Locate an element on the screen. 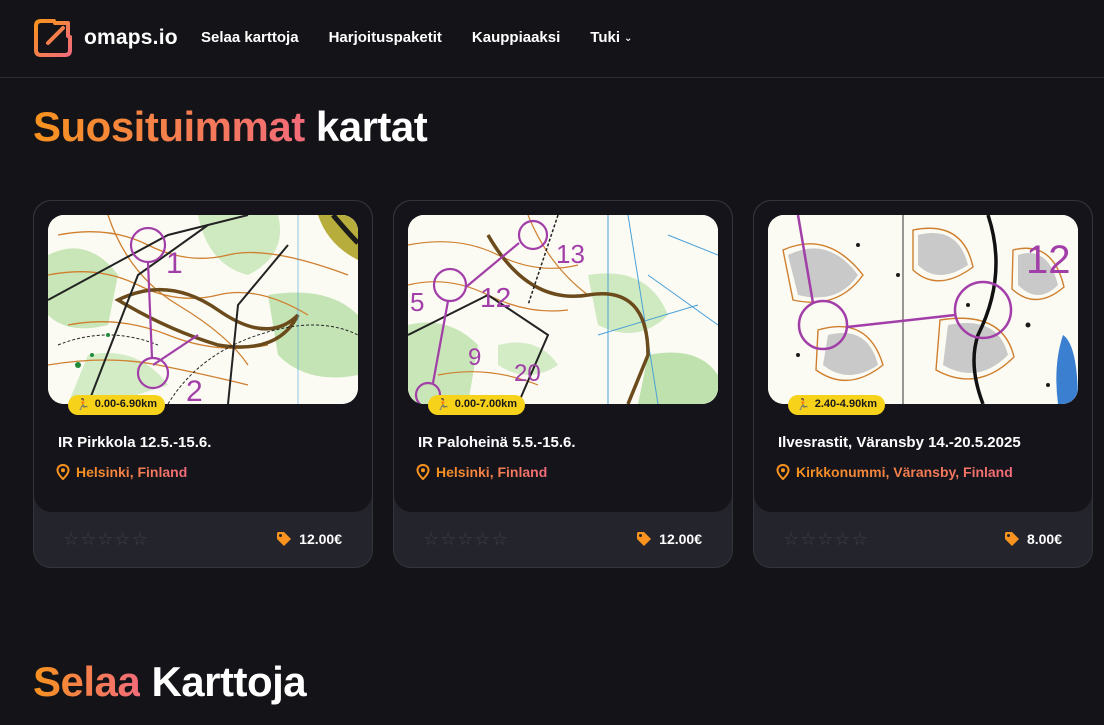  section-title-popular: Suosituimmat kartat is located at coordinates (230, 127).